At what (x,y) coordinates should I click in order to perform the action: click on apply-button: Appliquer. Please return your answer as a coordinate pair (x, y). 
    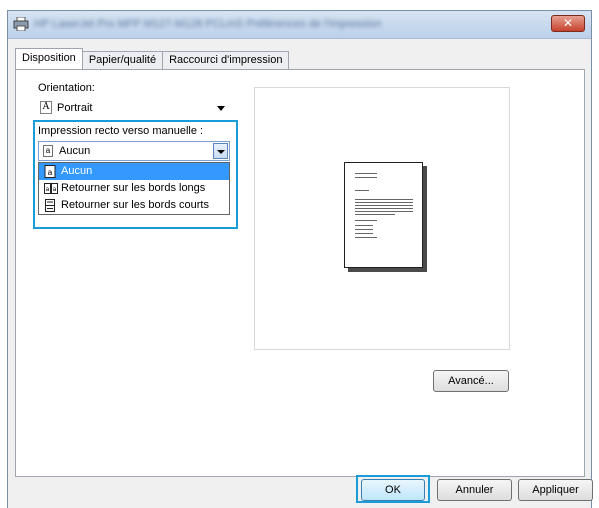
    Looking at the image, I should click on (555, 490).